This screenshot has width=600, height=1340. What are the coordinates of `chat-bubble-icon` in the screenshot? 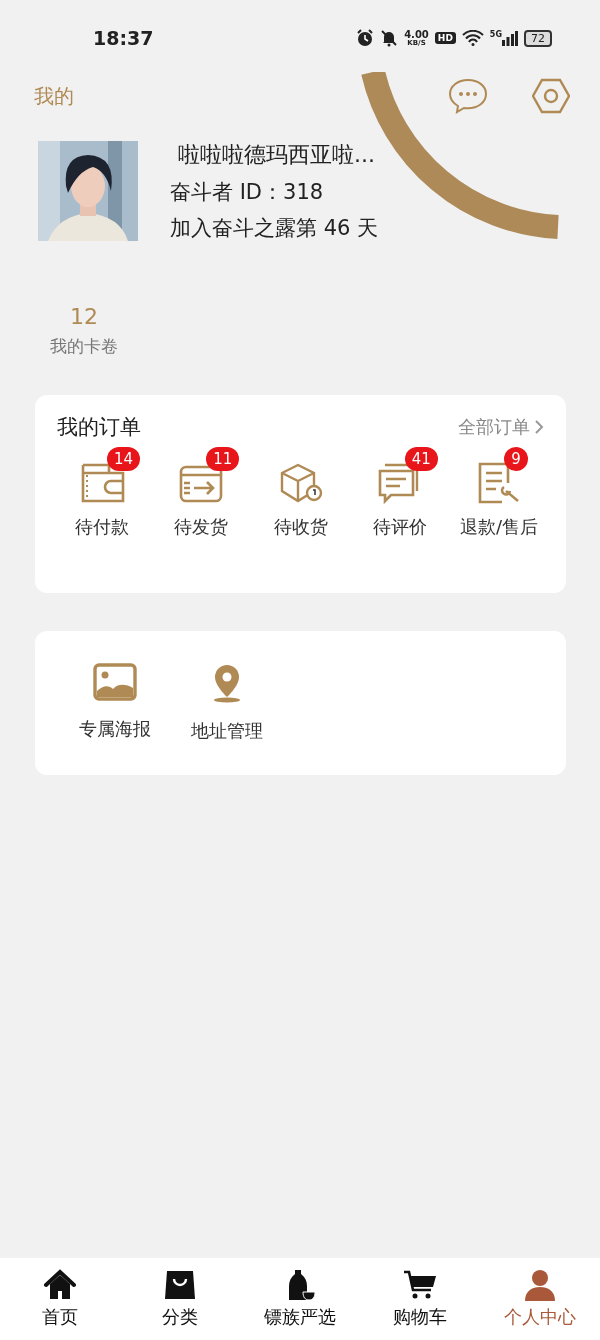 It's located at (468, 96).